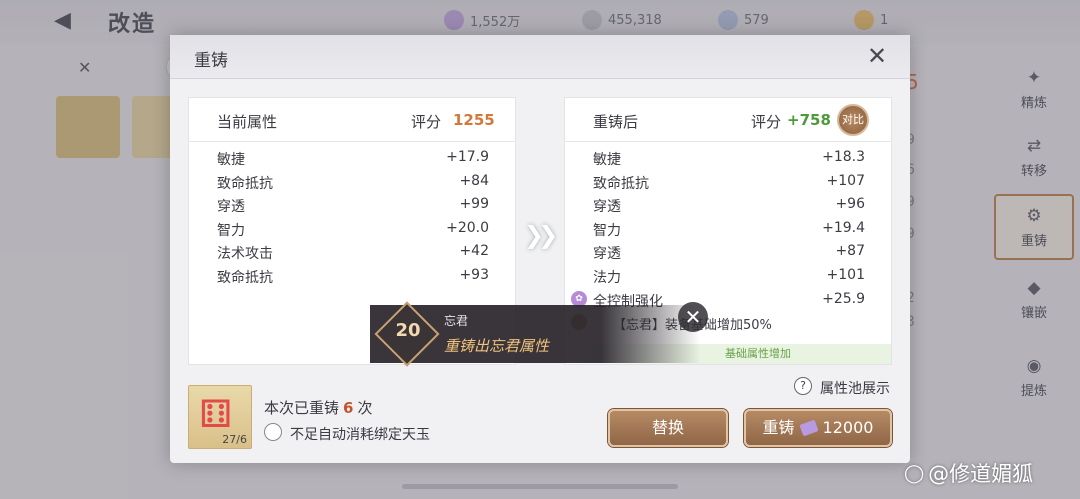  What do you see at coordinates (234, 439) in the screenshot?
I see `dice-count: 27/6` at bounding box center [234, 439].